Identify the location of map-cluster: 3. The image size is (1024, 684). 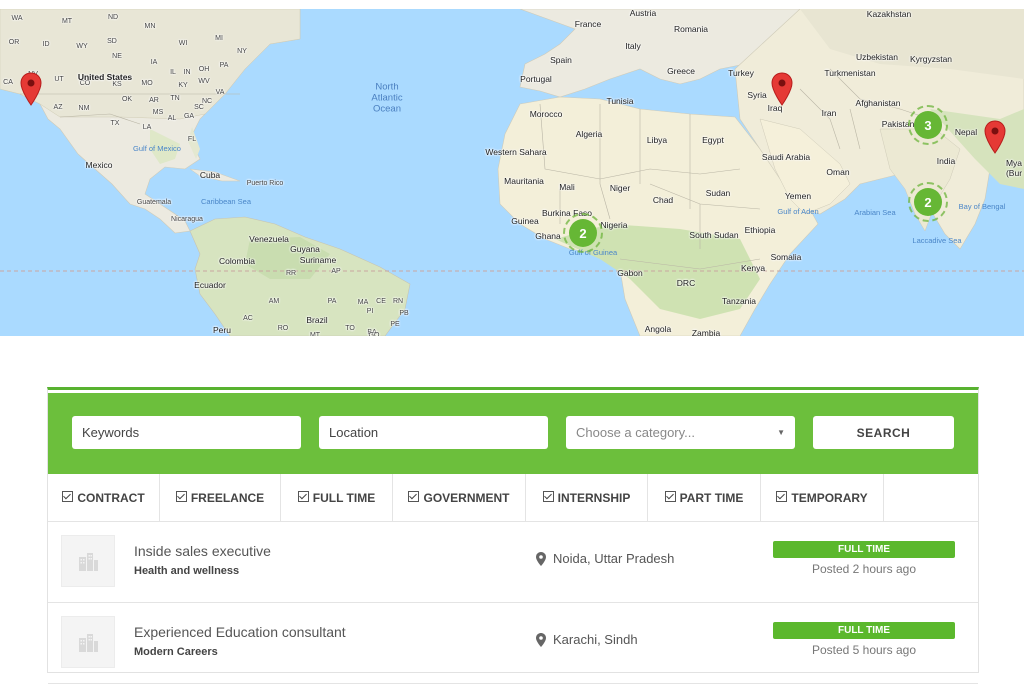
(928, 125).